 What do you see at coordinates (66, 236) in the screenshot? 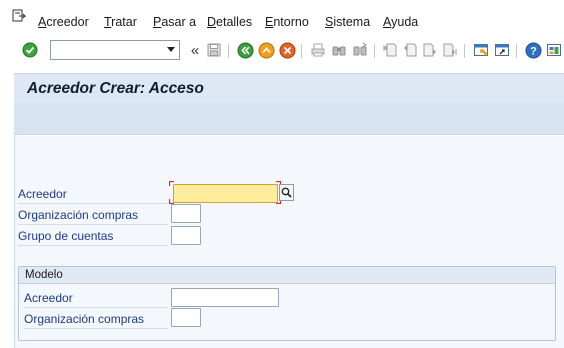
I see `grupo-cuentas-label: Grupo de cuentas` at bounding box center [66, 236].